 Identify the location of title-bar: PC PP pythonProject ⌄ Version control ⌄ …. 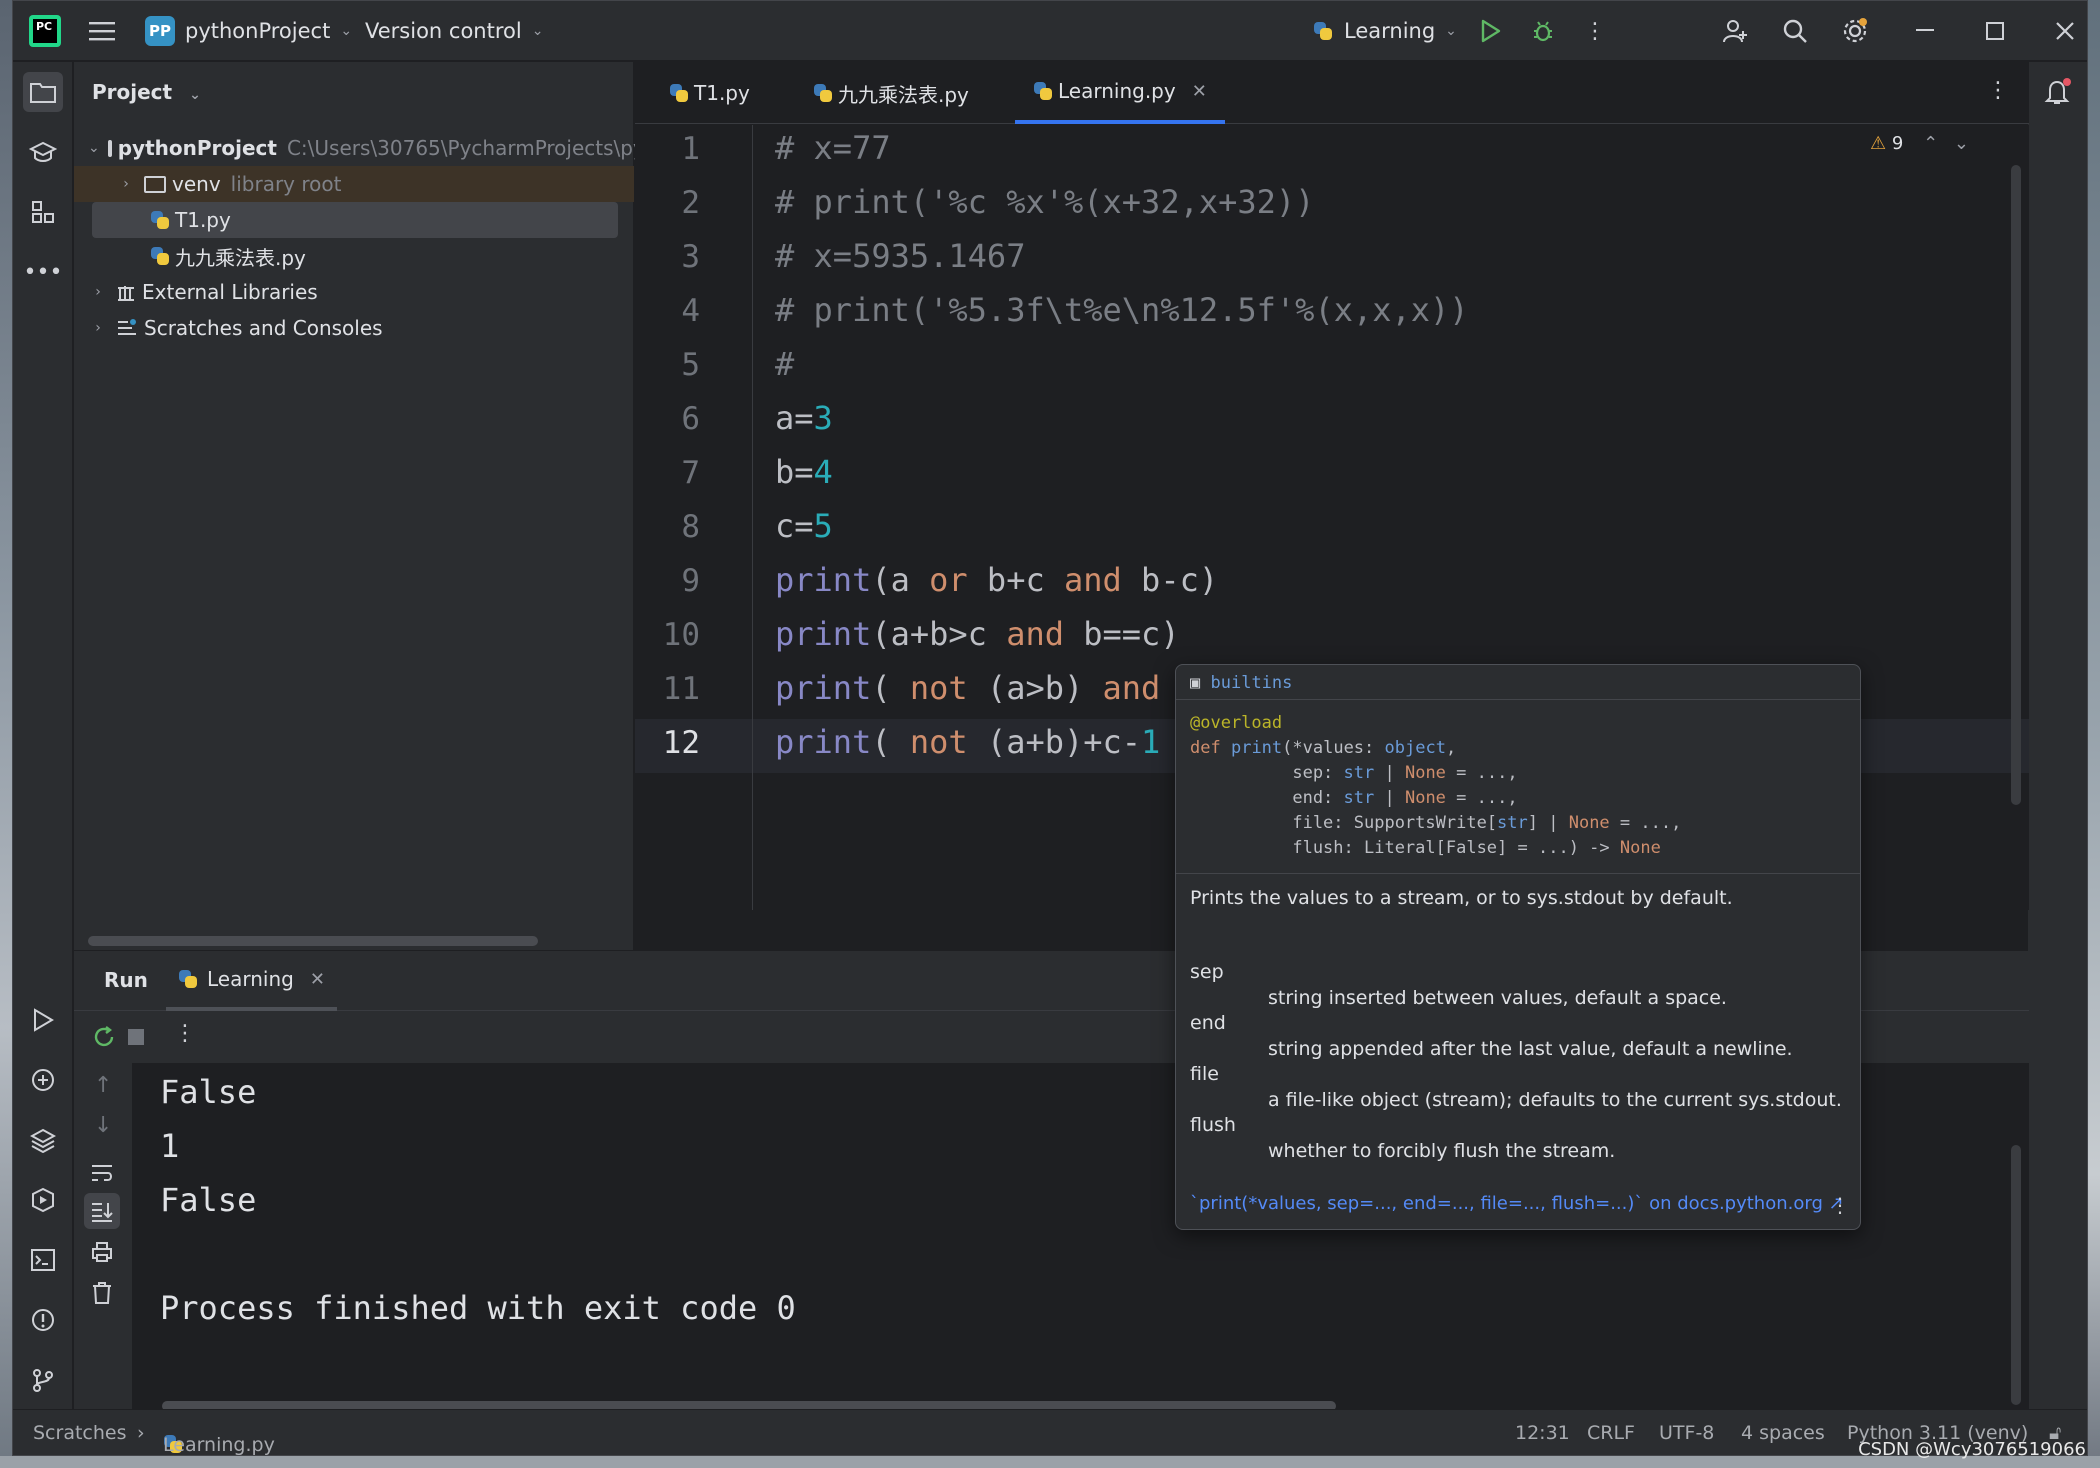
(1050, 31).